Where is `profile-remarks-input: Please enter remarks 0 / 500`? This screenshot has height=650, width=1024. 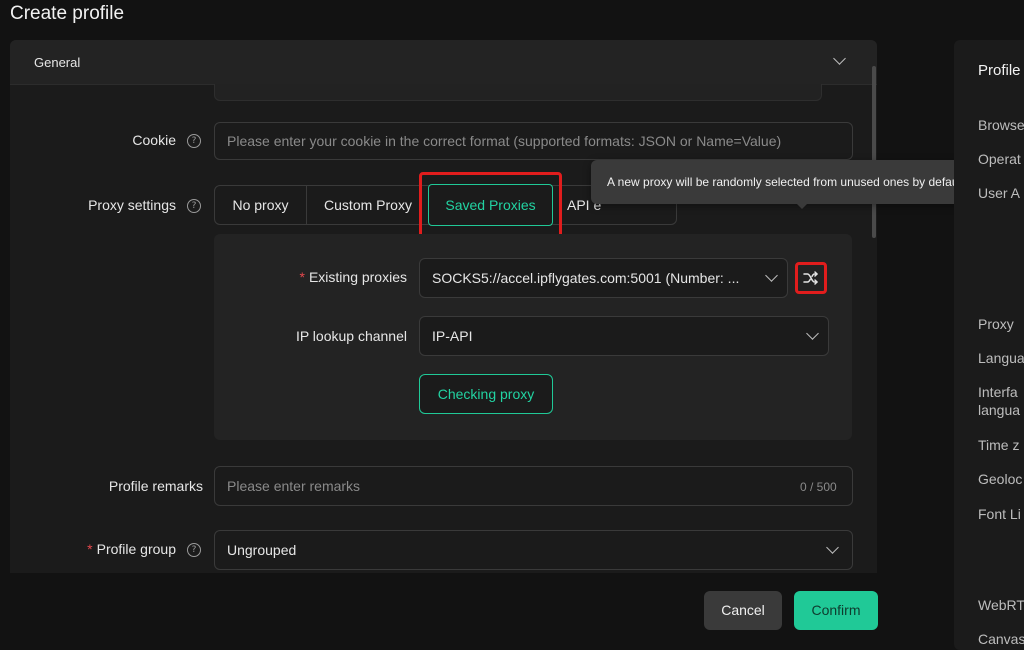
profile-remarks-input: Please enter remarks 0 / 500 is located at coordinates (533, 486).